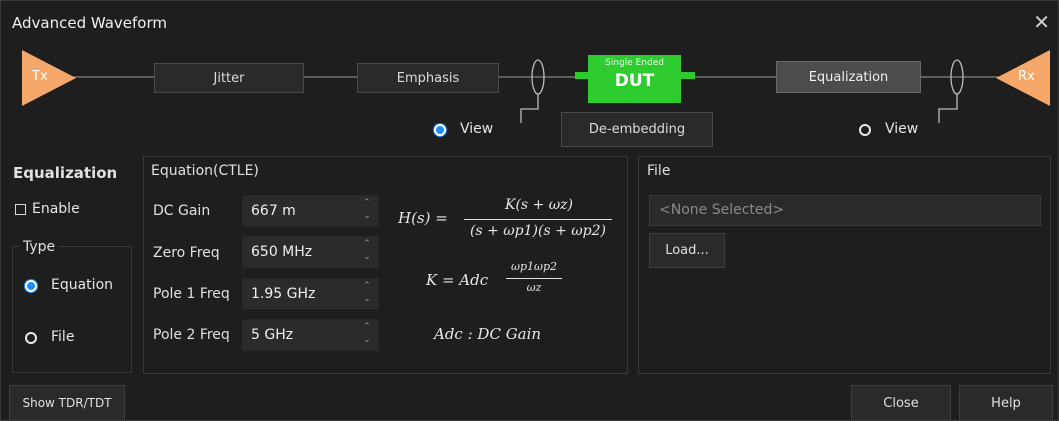 The width and height of the screenshot is (1059, 421). Describe the element at coordinates (72, 306) in the screenshot. I see `type-group: Type Equation File` at that location.